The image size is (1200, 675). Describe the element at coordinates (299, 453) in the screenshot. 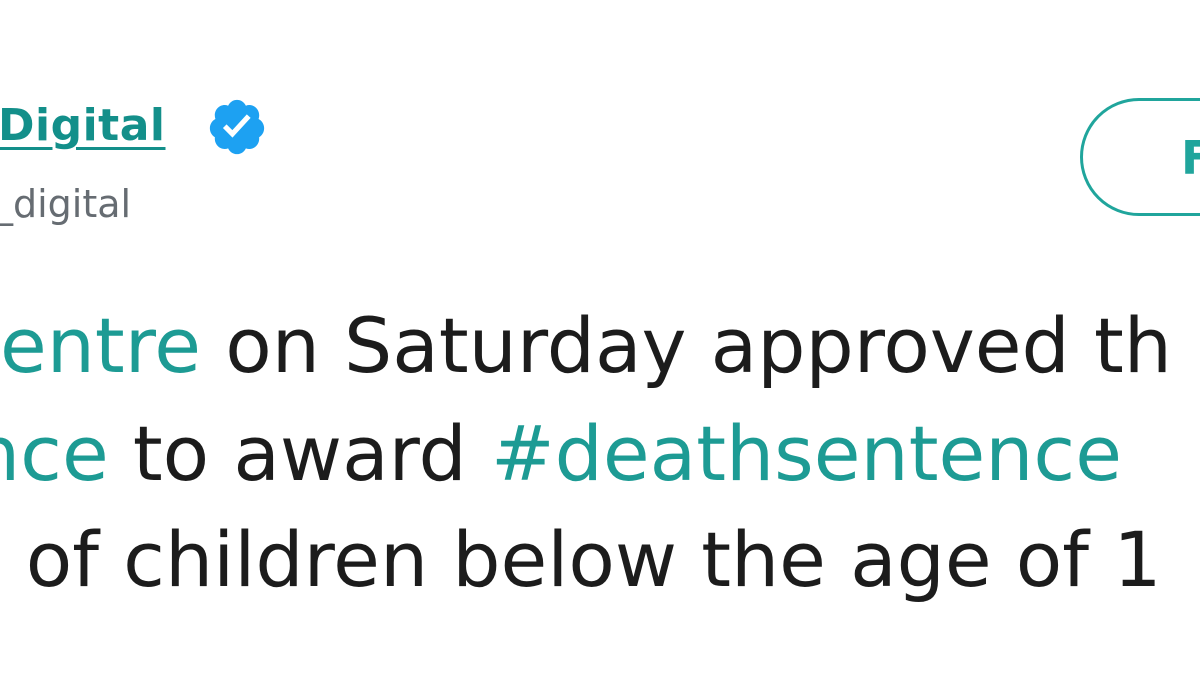

I see `tweet-text: to award` at that location.